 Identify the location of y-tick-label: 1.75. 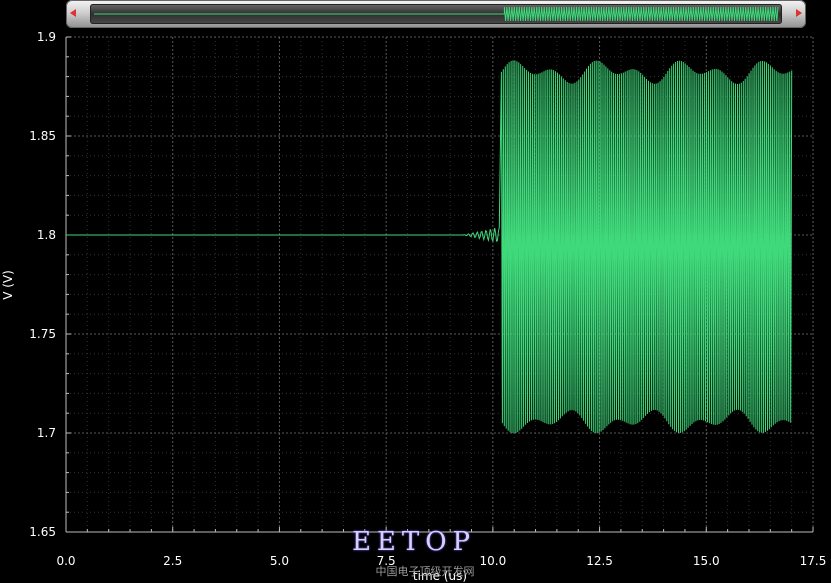
(42, 334).